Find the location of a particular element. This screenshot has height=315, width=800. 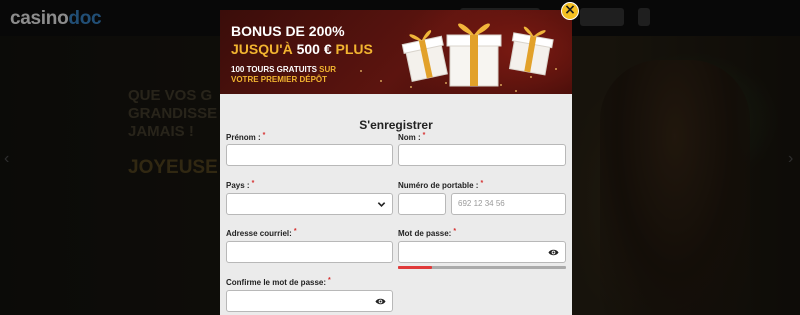

form-title: S'enregistrer is located at coordinates (396, 125).